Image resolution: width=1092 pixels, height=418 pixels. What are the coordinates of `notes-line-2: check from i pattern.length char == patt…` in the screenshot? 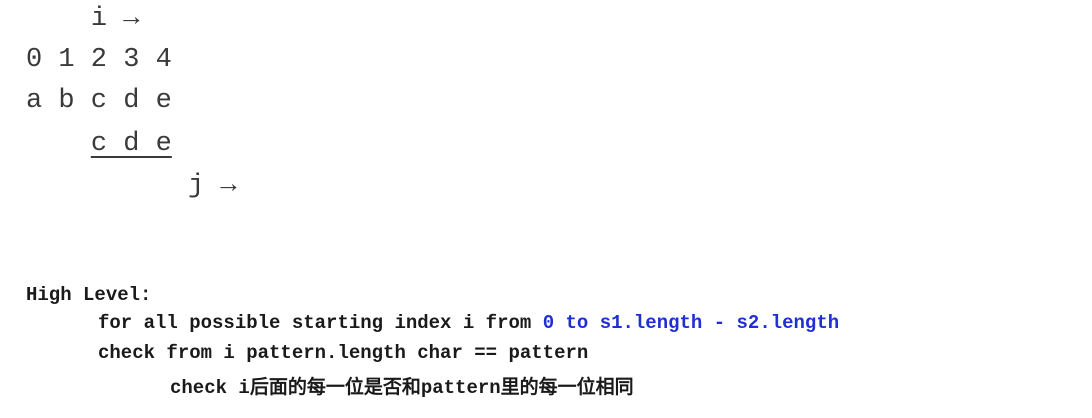 It's located at (343, 353).